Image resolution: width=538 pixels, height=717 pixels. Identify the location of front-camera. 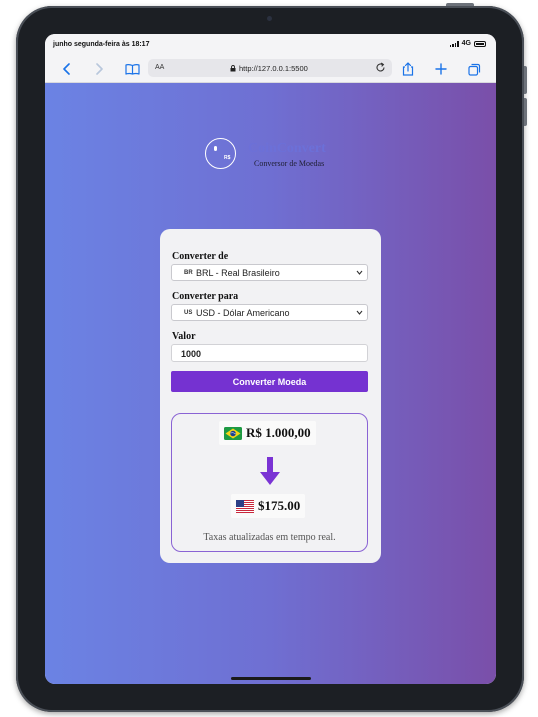
(269, 18).